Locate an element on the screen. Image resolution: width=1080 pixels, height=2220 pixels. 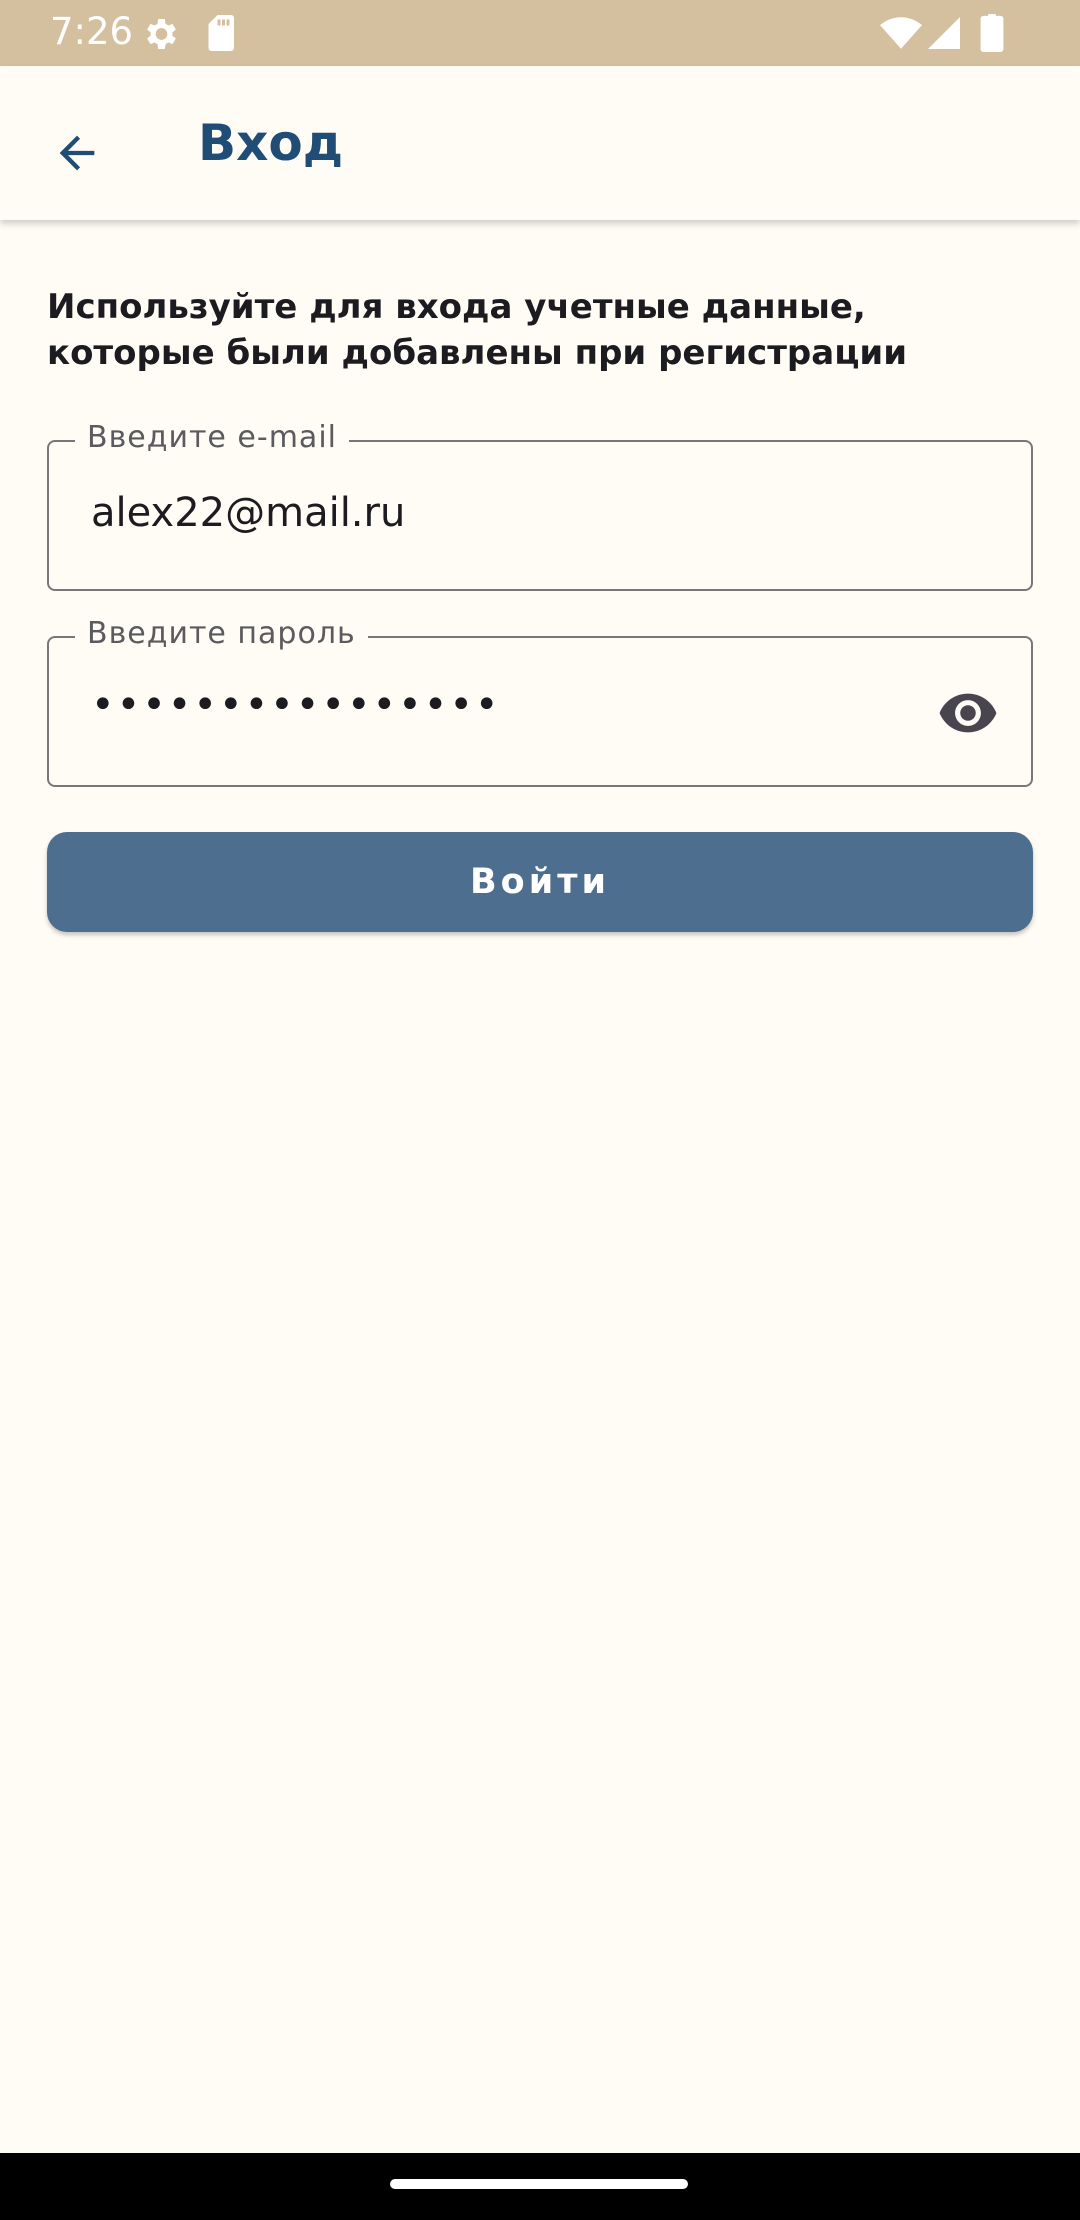
eye-icon is located at coordinates (968, 713).